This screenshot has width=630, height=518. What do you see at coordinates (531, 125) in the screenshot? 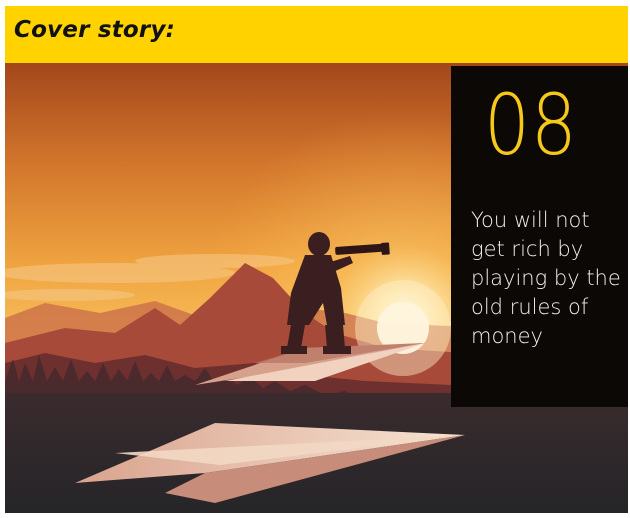
I see `story-number: 08` at bounding box center [531, 125].